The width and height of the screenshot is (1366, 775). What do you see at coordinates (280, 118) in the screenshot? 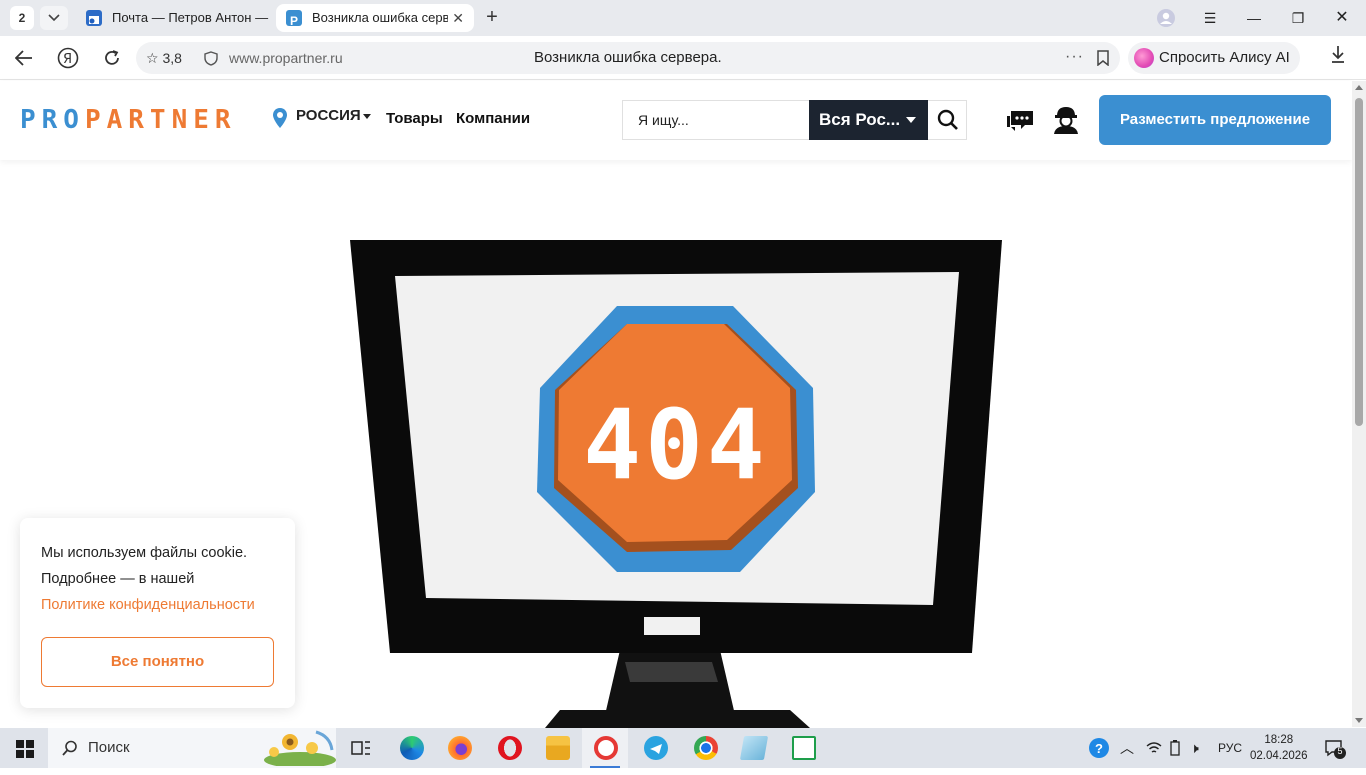
I see `location-pin-icon` at bounding box center [280, 118].